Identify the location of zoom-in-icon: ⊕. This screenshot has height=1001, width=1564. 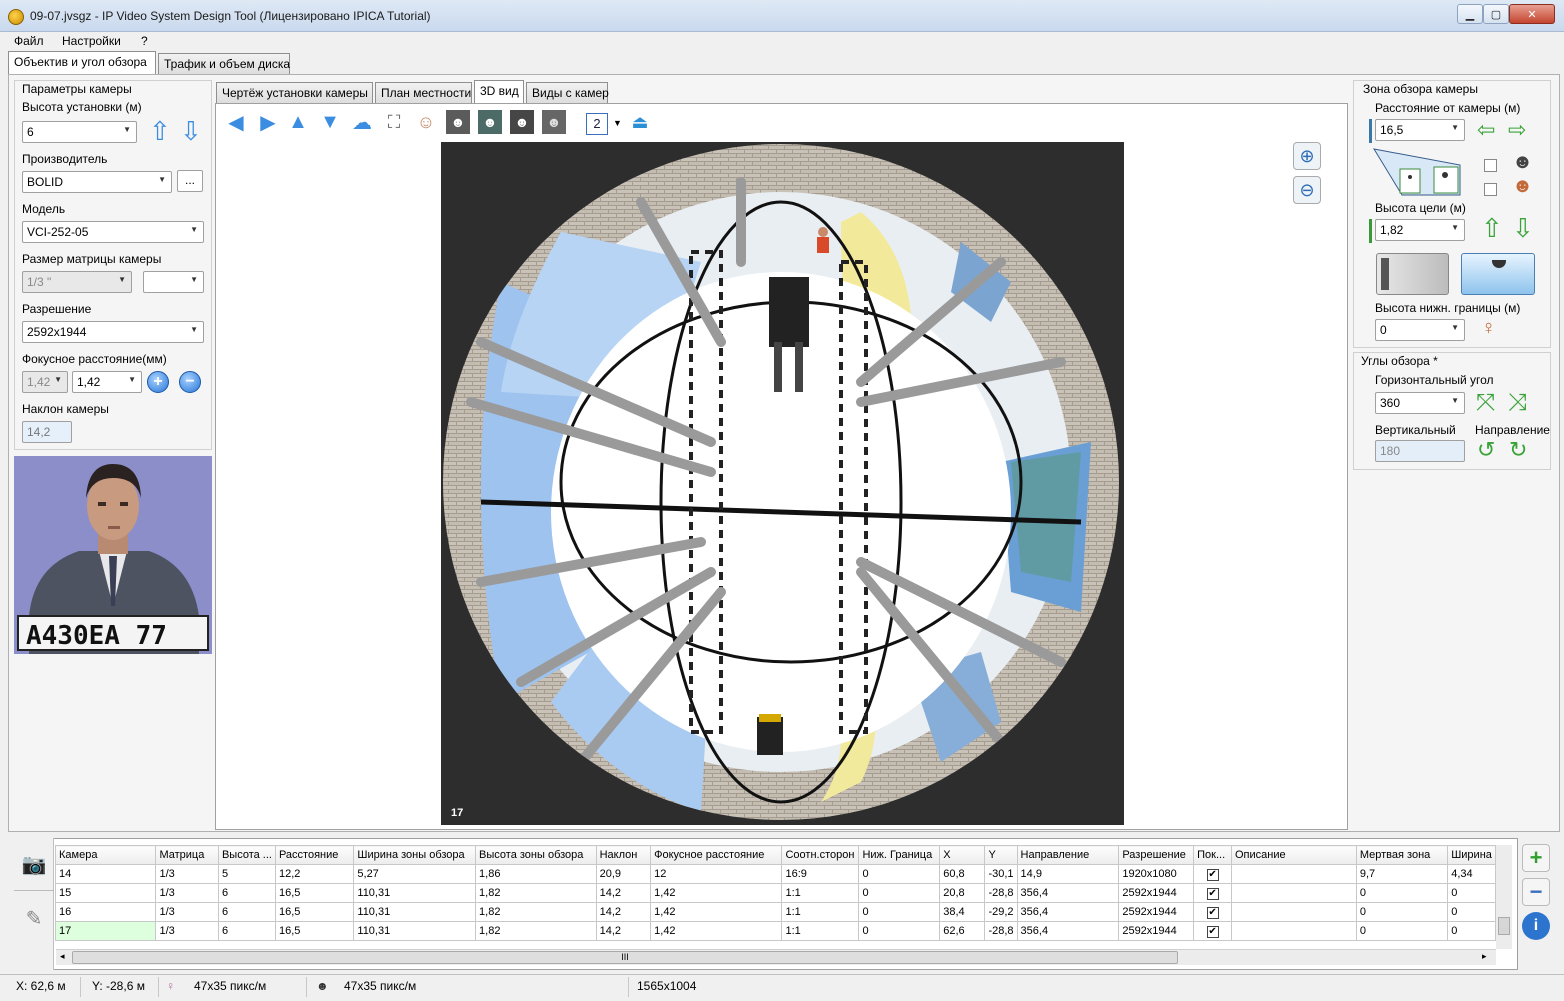
(1307, 156).